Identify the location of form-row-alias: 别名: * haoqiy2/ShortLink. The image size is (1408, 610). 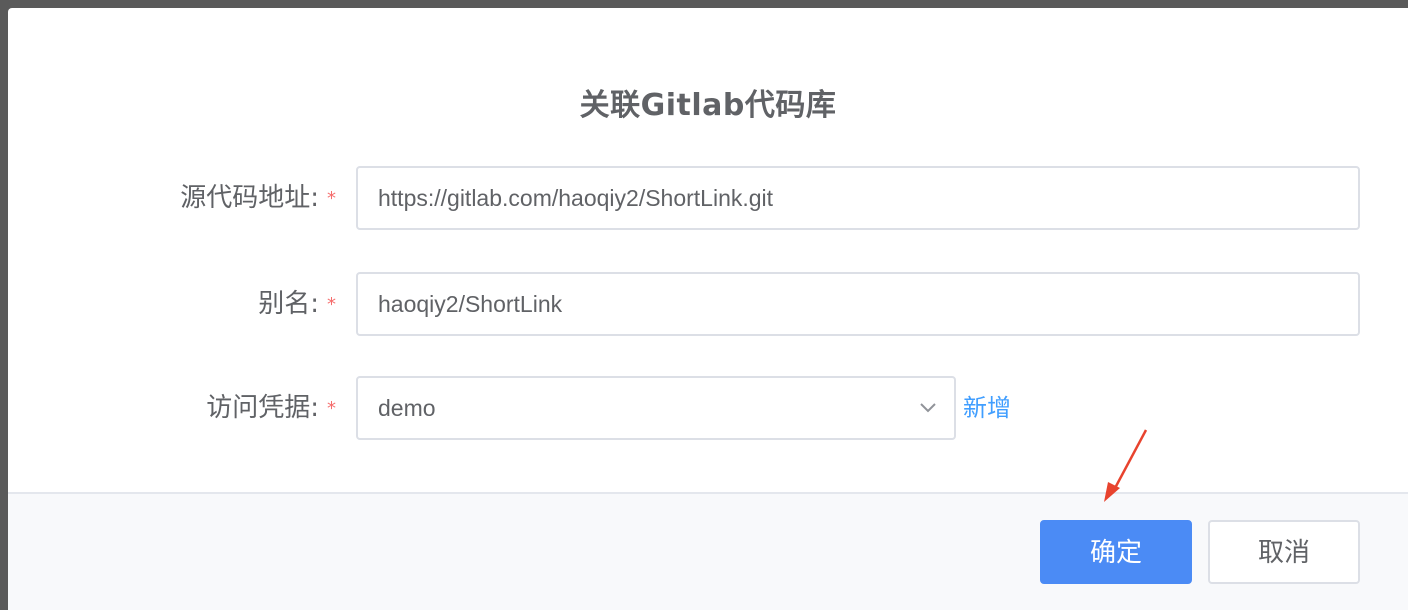
(708, 304).